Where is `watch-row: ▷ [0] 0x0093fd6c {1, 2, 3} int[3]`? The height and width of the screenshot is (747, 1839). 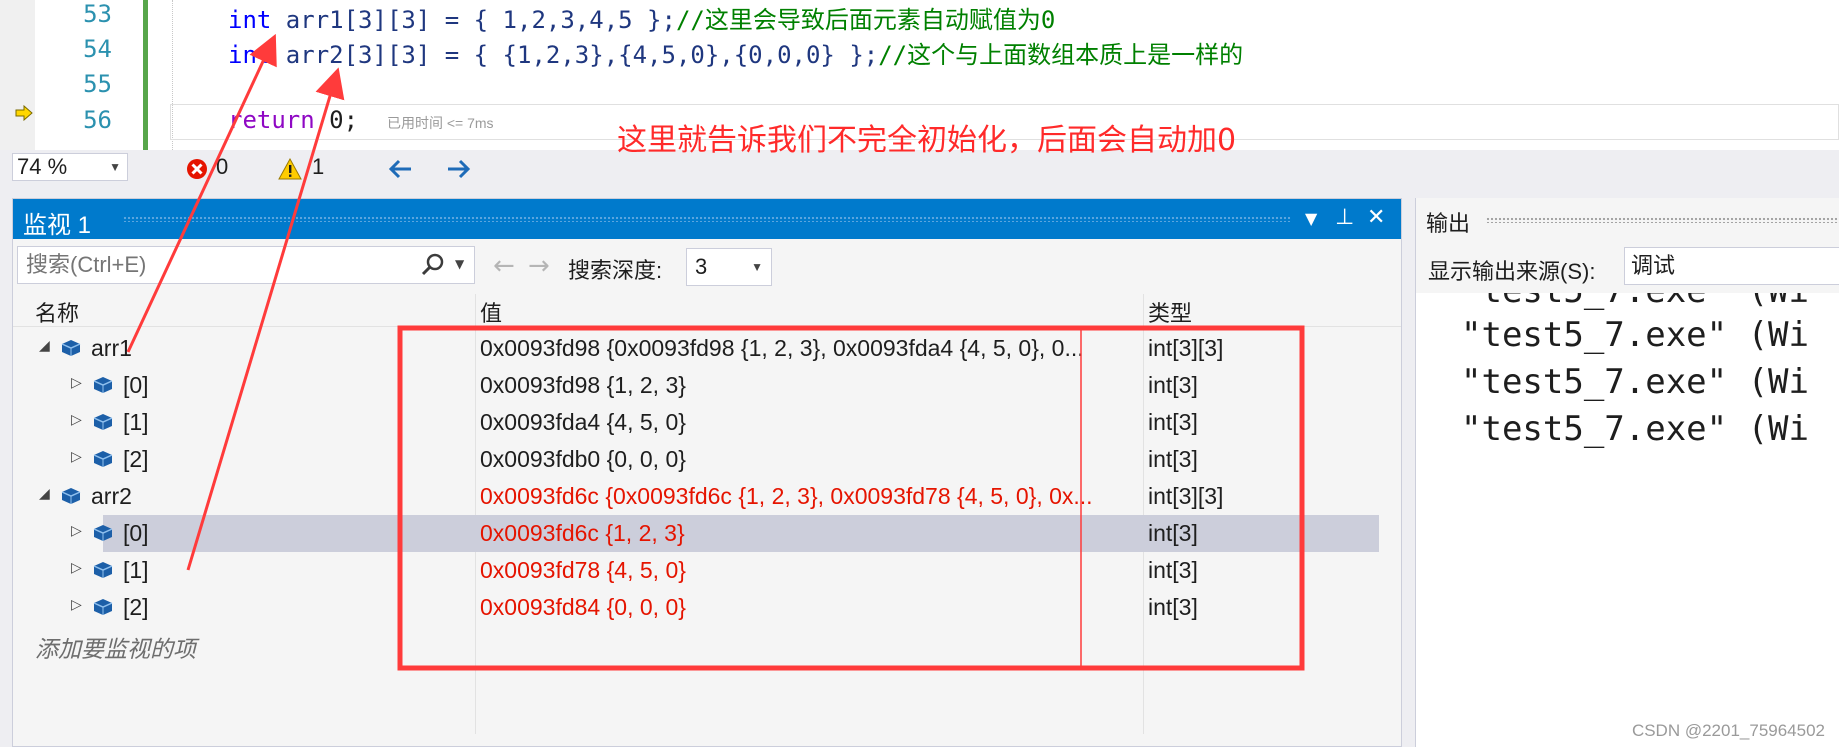 watch-row: ▷ [0] 0x0093fd6c {1, 2, 3} int[3] is located at coordinates (725, 533).